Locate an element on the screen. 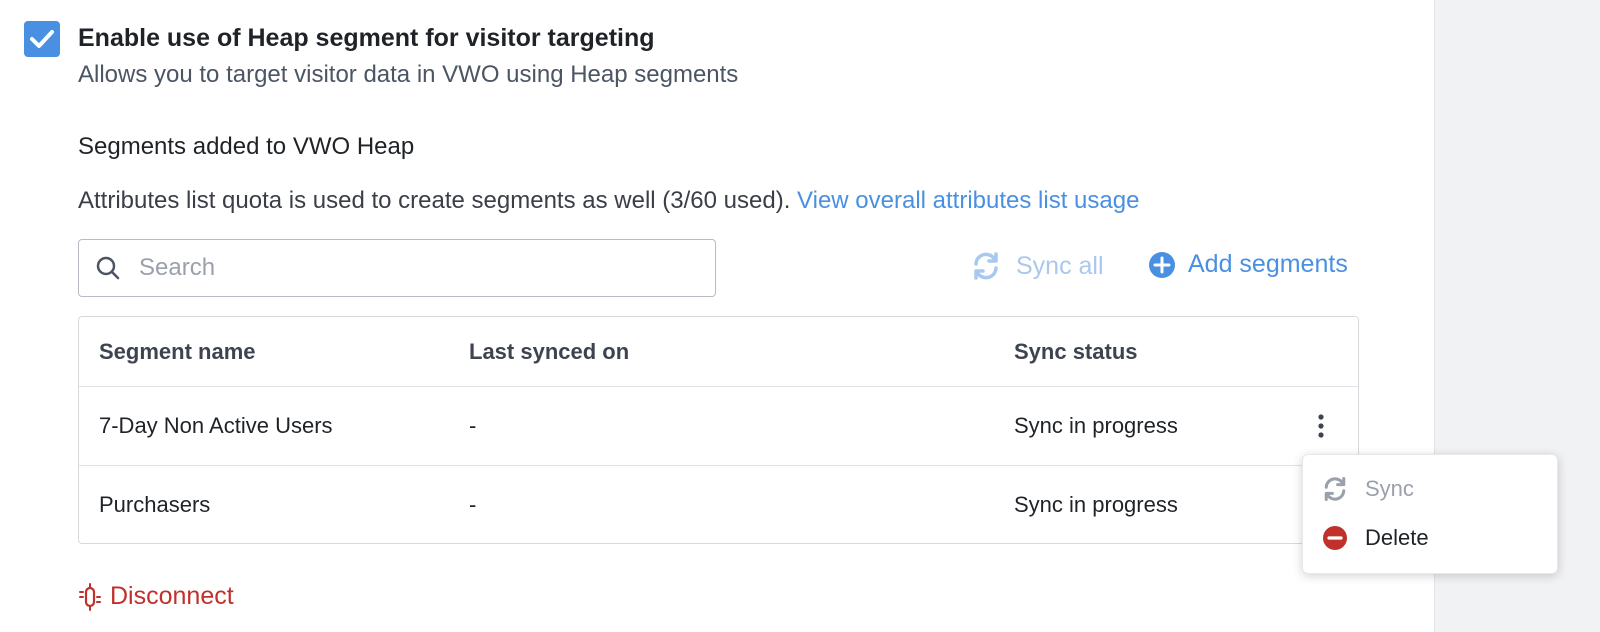 This screenshot has height=632, width=1600. menu-item-sync-label: Sync is located at coordinates (1389, 488).